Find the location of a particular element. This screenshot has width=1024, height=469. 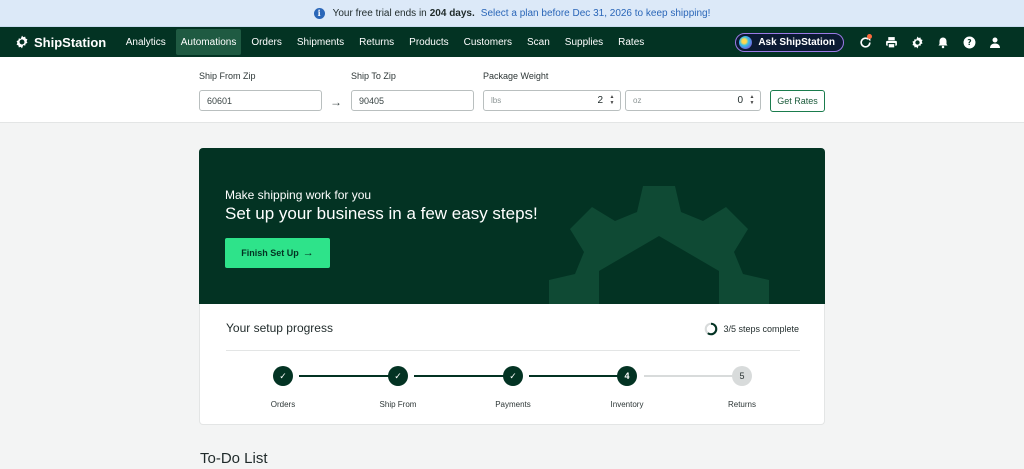

step-ship-from-marker: ✓ is located at coordinates (398, 376).